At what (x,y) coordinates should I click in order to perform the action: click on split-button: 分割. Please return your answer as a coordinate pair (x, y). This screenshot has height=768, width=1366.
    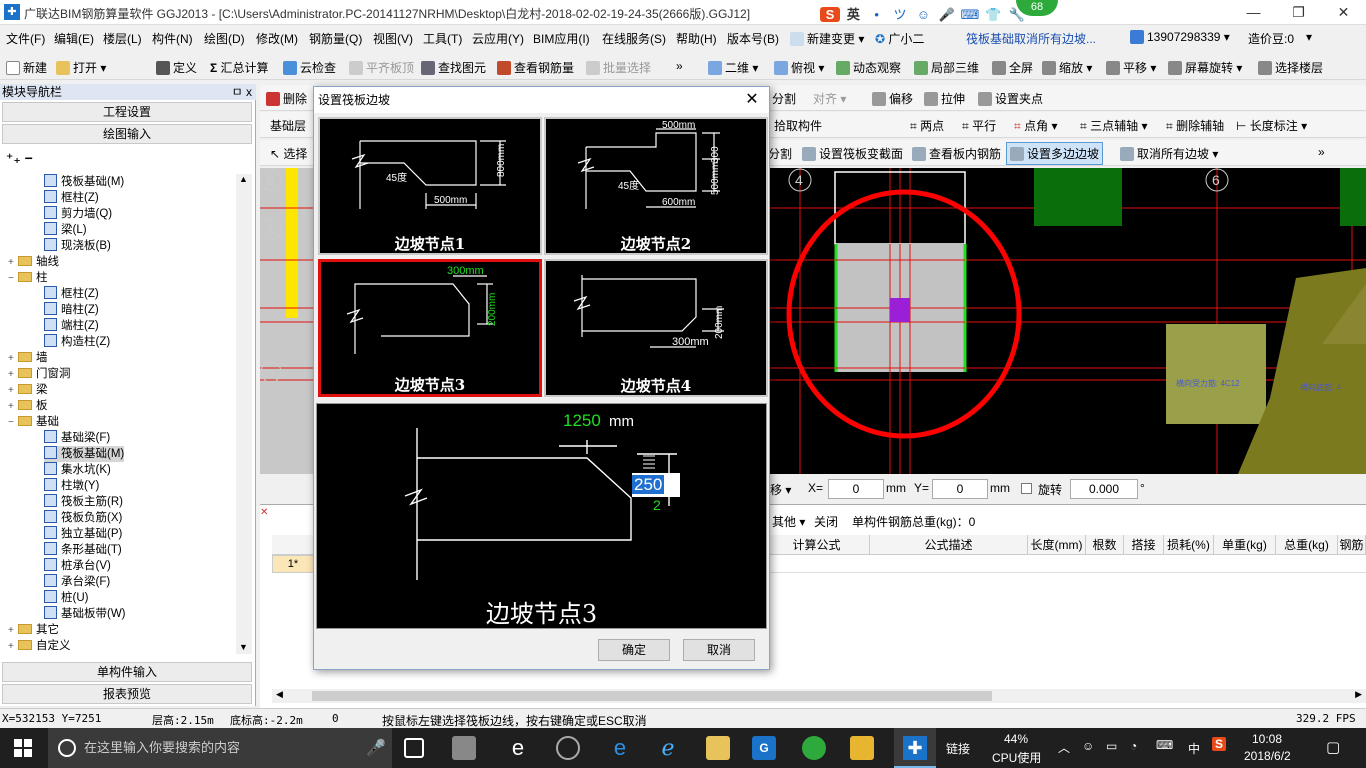
    Looking at the image, I should click on (784, 98).